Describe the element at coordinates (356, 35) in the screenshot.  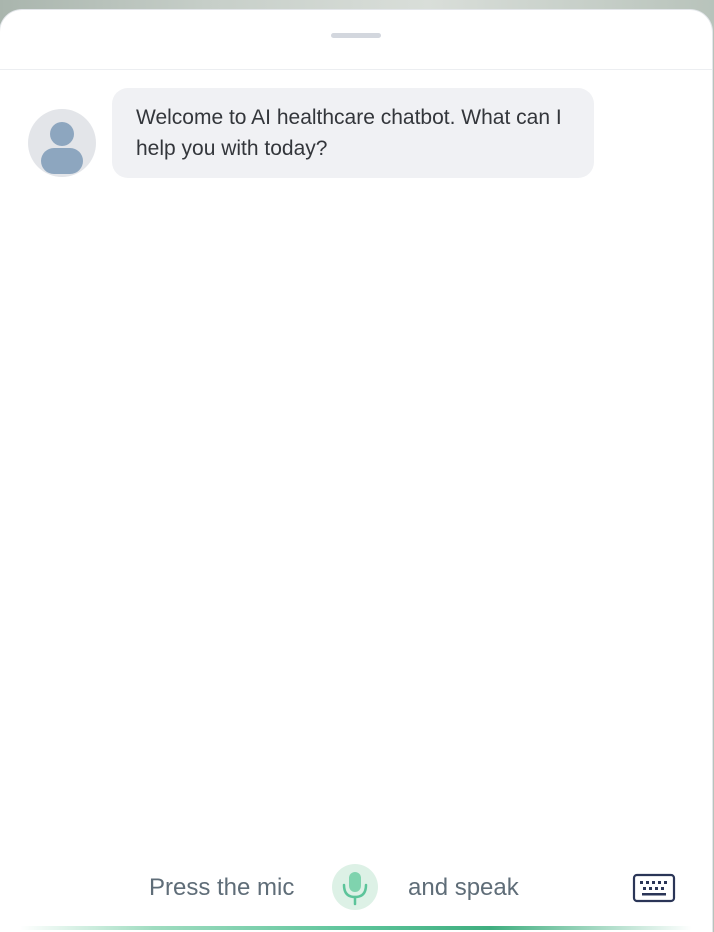
I see `drag-handle` at that location.